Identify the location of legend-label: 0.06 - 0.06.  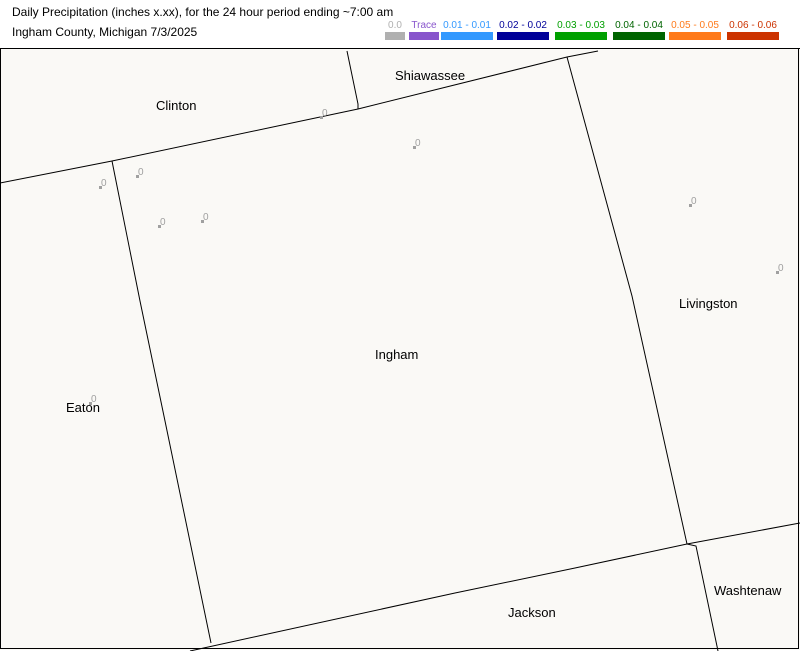
(753, 25).